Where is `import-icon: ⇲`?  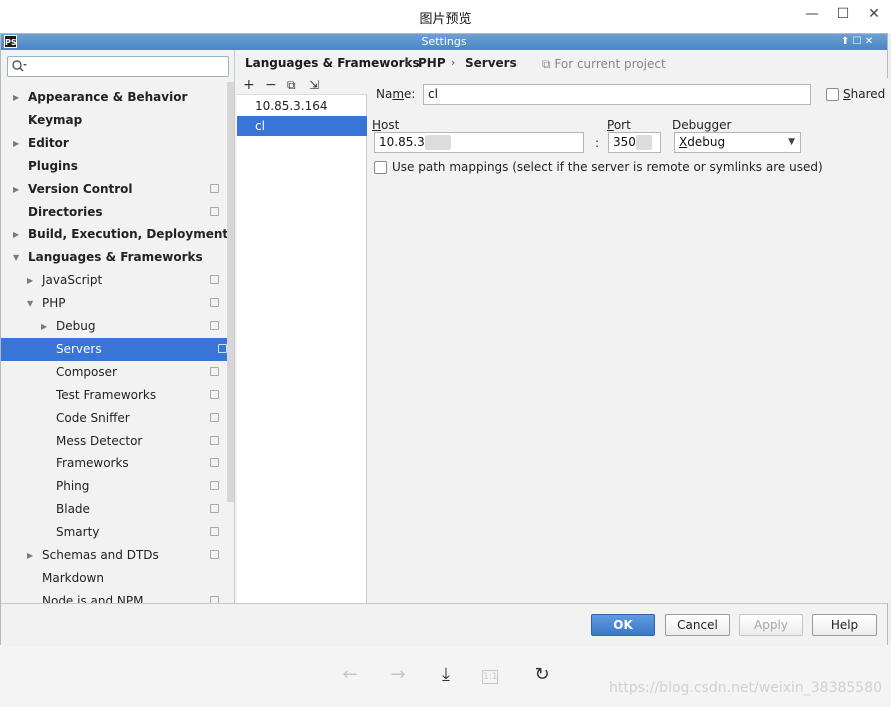 import-icon: ⇲ is located at coordinates (314, 85).